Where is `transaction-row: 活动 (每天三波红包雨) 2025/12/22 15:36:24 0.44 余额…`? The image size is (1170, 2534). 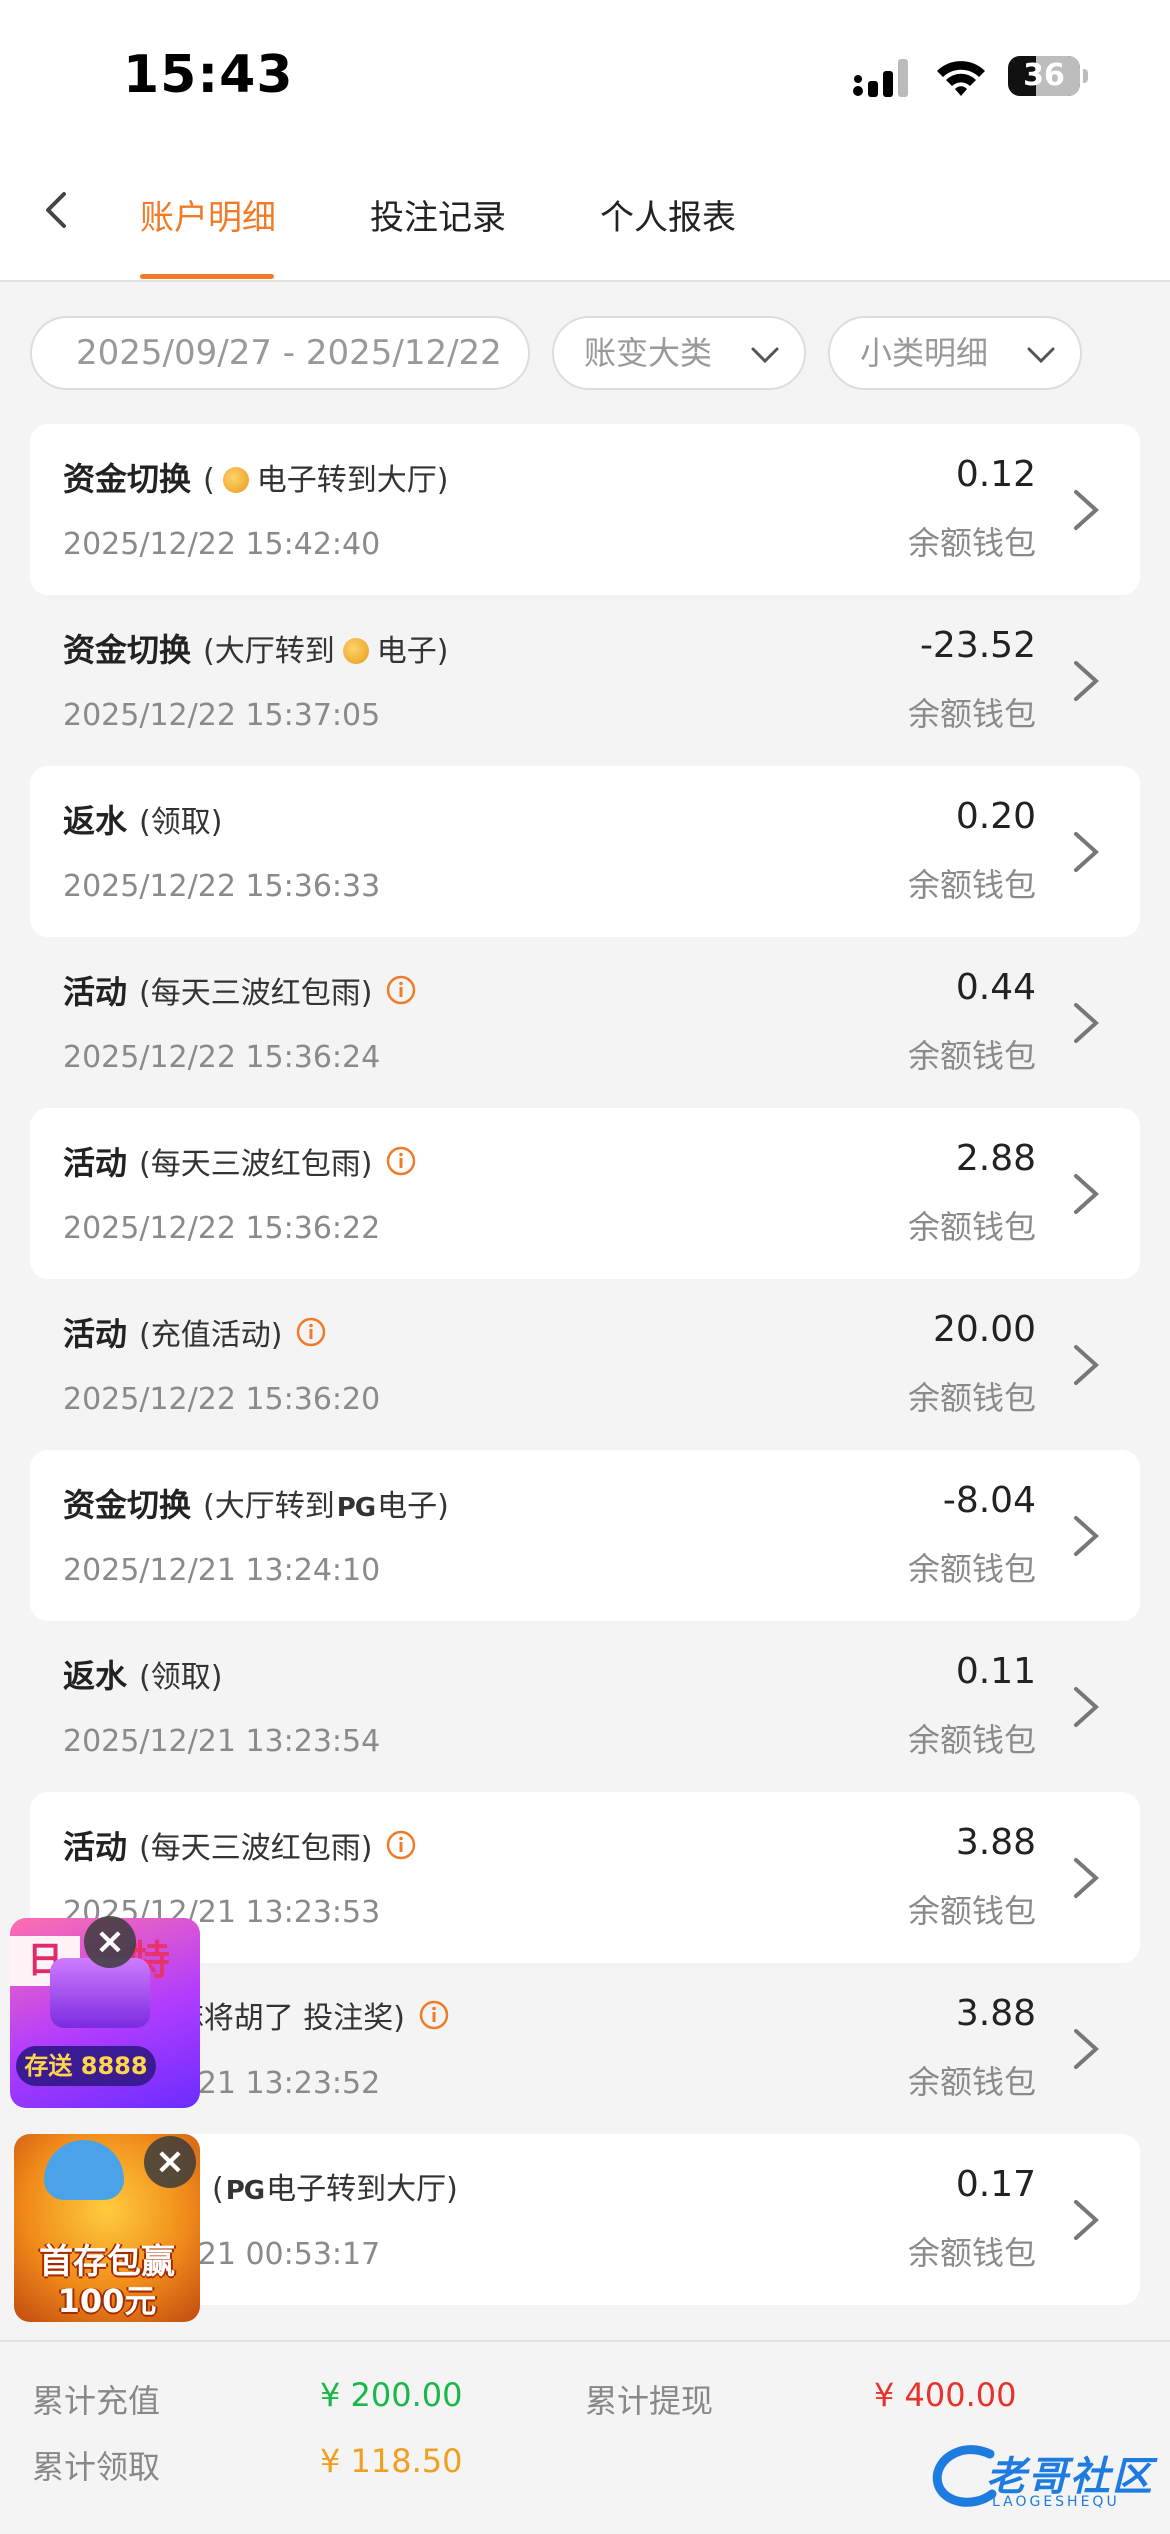 transaction-row: 活动 (每天三波红包雨) 2025/12/22 15:36:24 0.44 余额… is located at coordinates (585, 1022).